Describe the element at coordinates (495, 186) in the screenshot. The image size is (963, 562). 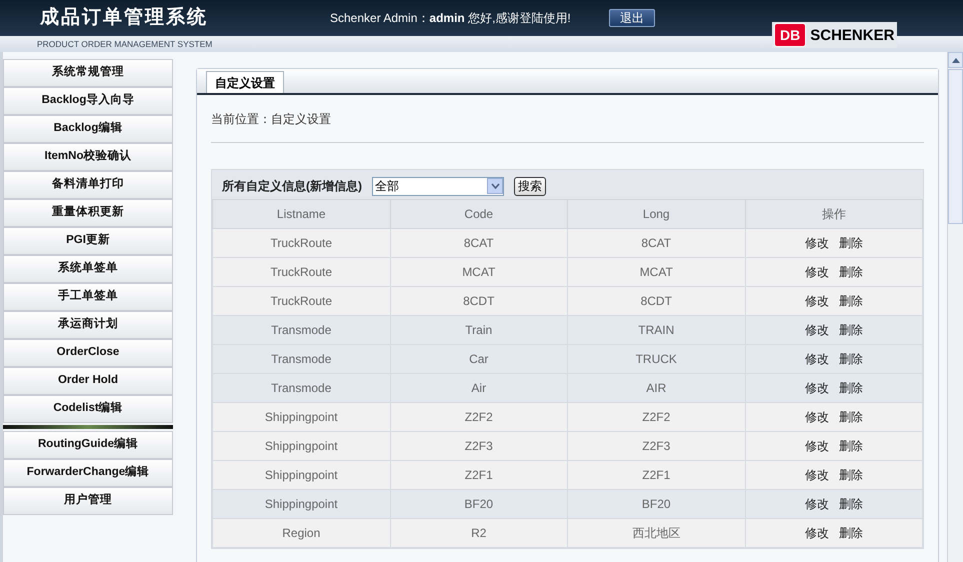
I see `dropdown-icon` at that location.